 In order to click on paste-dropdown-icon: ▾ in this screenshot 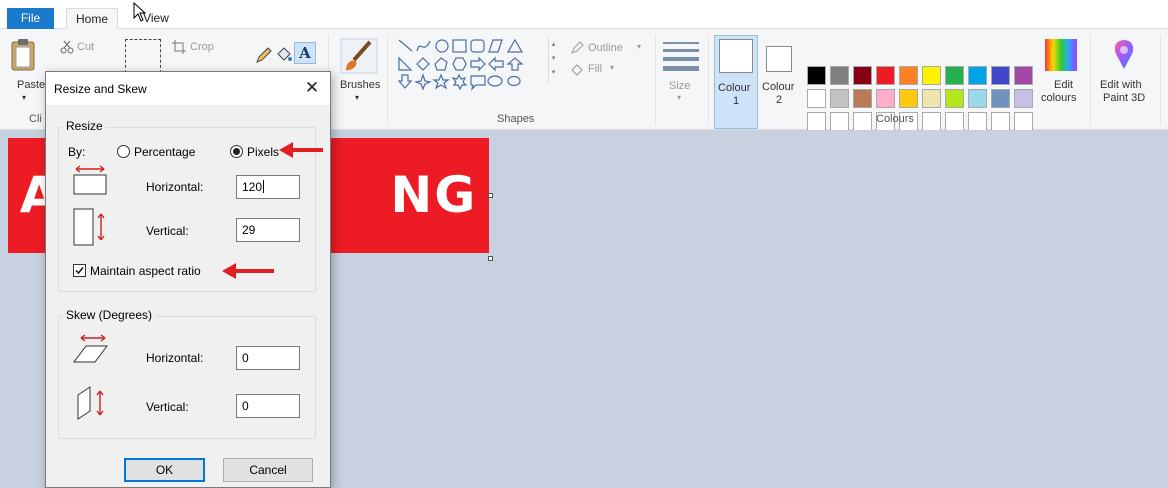, I will do `click(24, 97)`.